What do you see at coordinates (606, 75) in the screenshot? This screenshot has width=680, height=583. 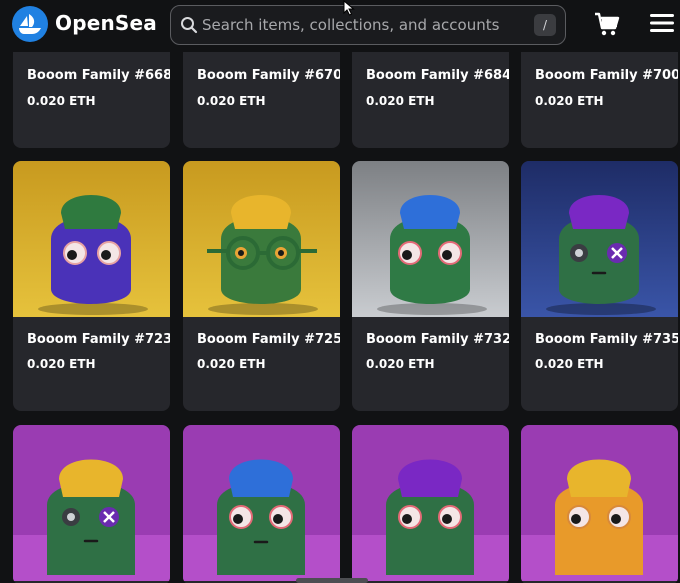 I see `nft-card-title: Booom Family #700` at bounding box center [606, 75].